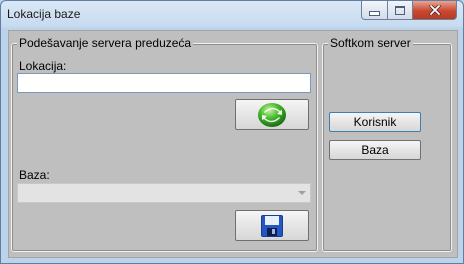  I want to click on database-button: Baza, so click(375, 150).